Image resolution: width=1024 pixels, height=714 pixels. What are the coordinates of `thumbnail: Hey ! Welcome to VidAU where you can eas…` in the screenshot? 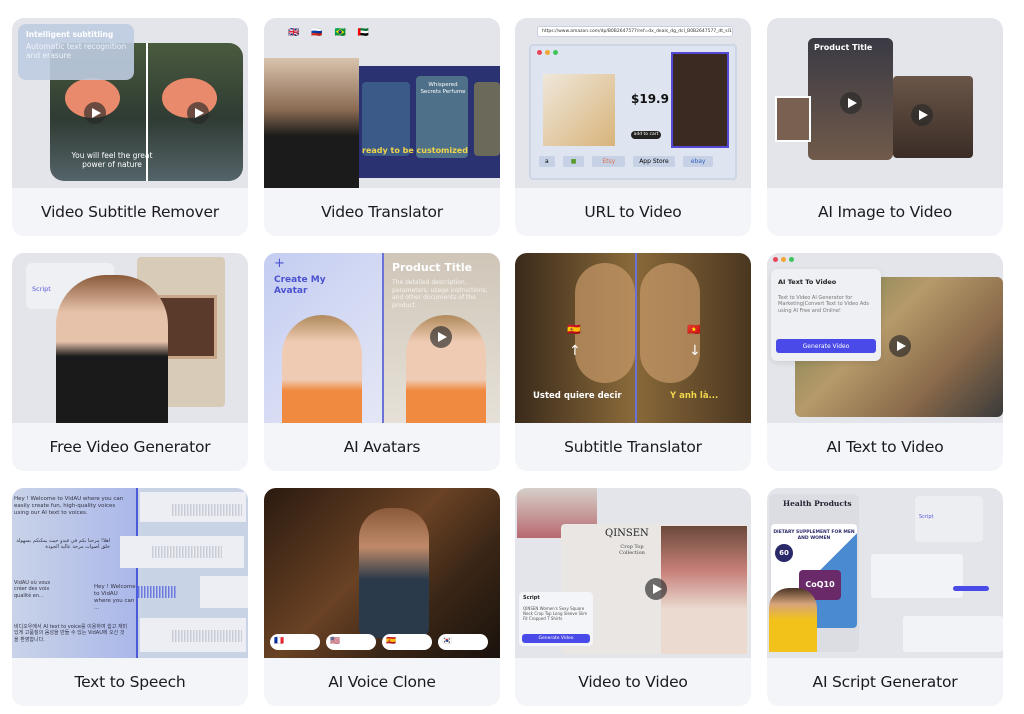 It's located at (130, 573).